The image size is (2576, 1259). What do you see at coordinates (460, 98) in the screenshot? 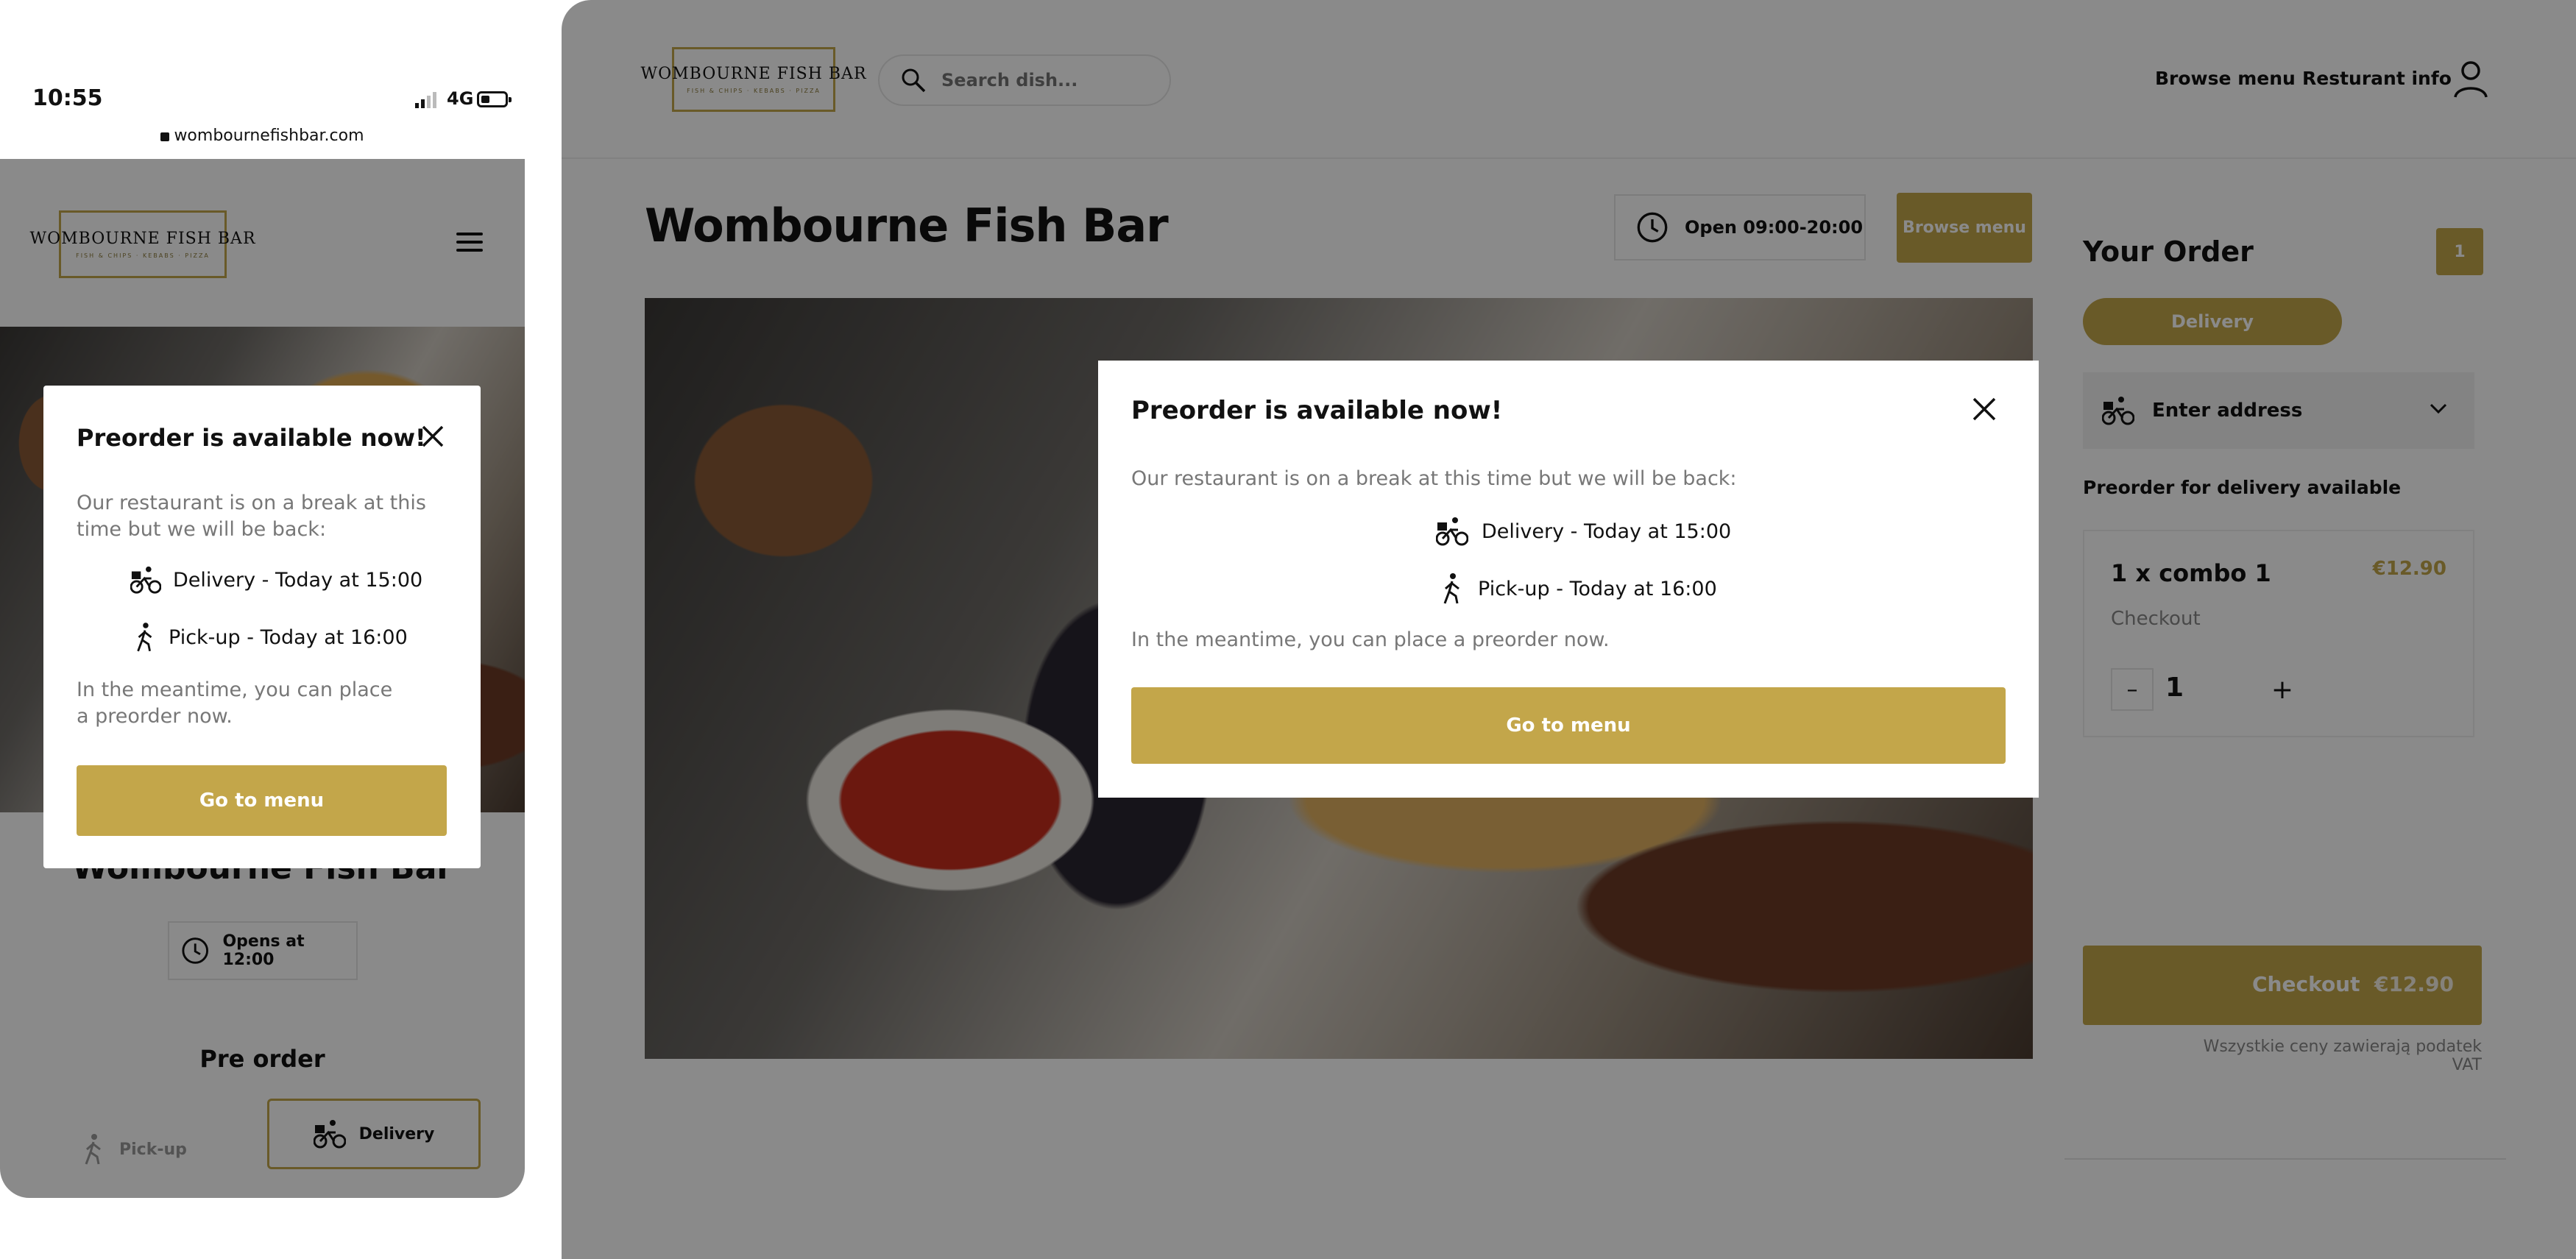
I see `network-type: 4G` at bounding box center [460, 98].